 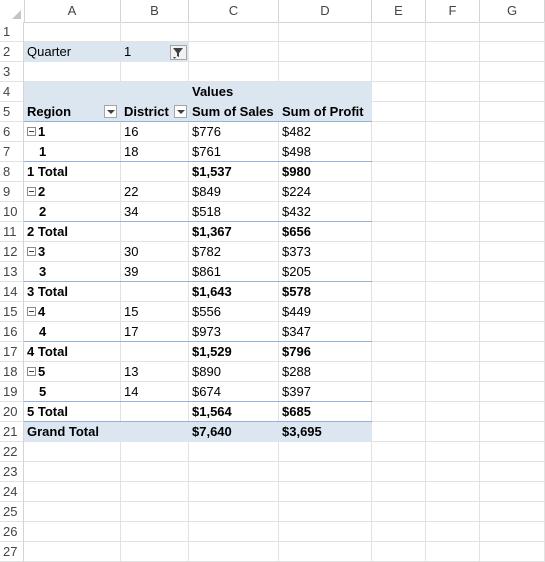 I want to click on profit-cell: $796, so click(x=325, y=352).